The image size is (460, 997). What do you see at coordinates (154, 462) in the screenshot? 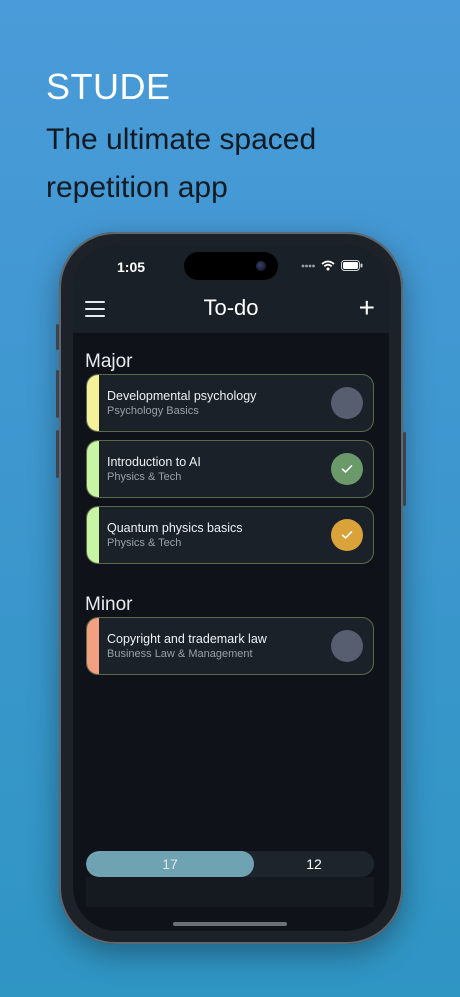
I see `task-title: Introduction to AI` at bounding box center [154, 462].